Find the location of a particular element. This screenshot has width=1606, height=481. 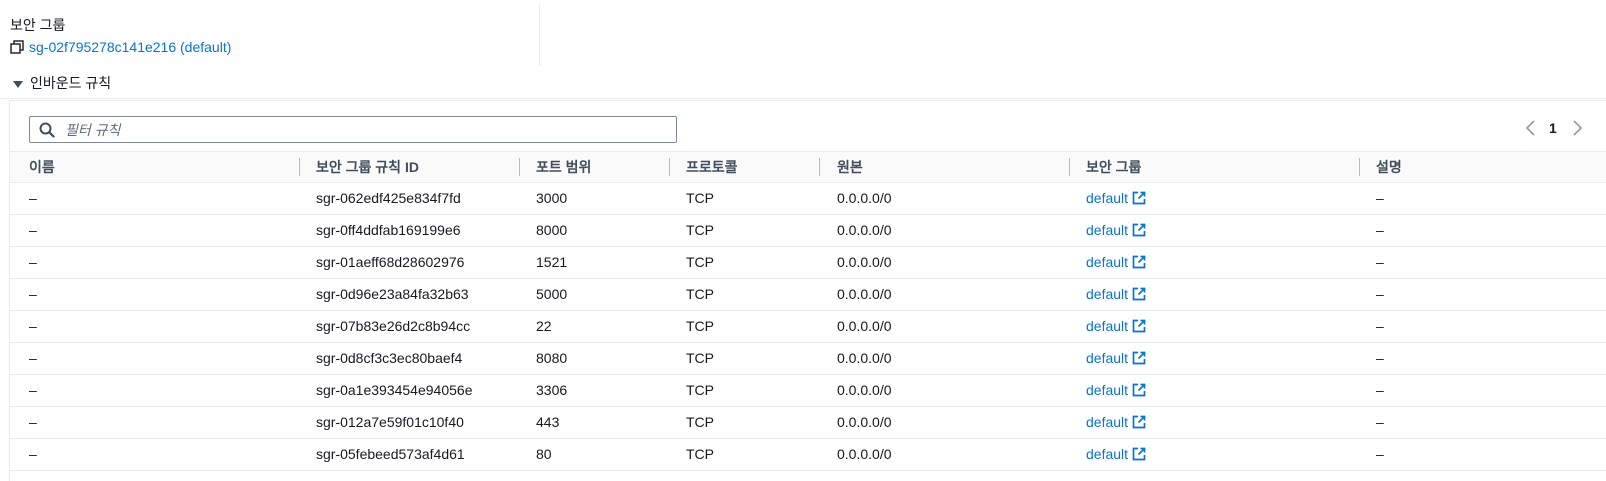

column-header-protocol: 프로토콜 is located at coordinates (712, 167).